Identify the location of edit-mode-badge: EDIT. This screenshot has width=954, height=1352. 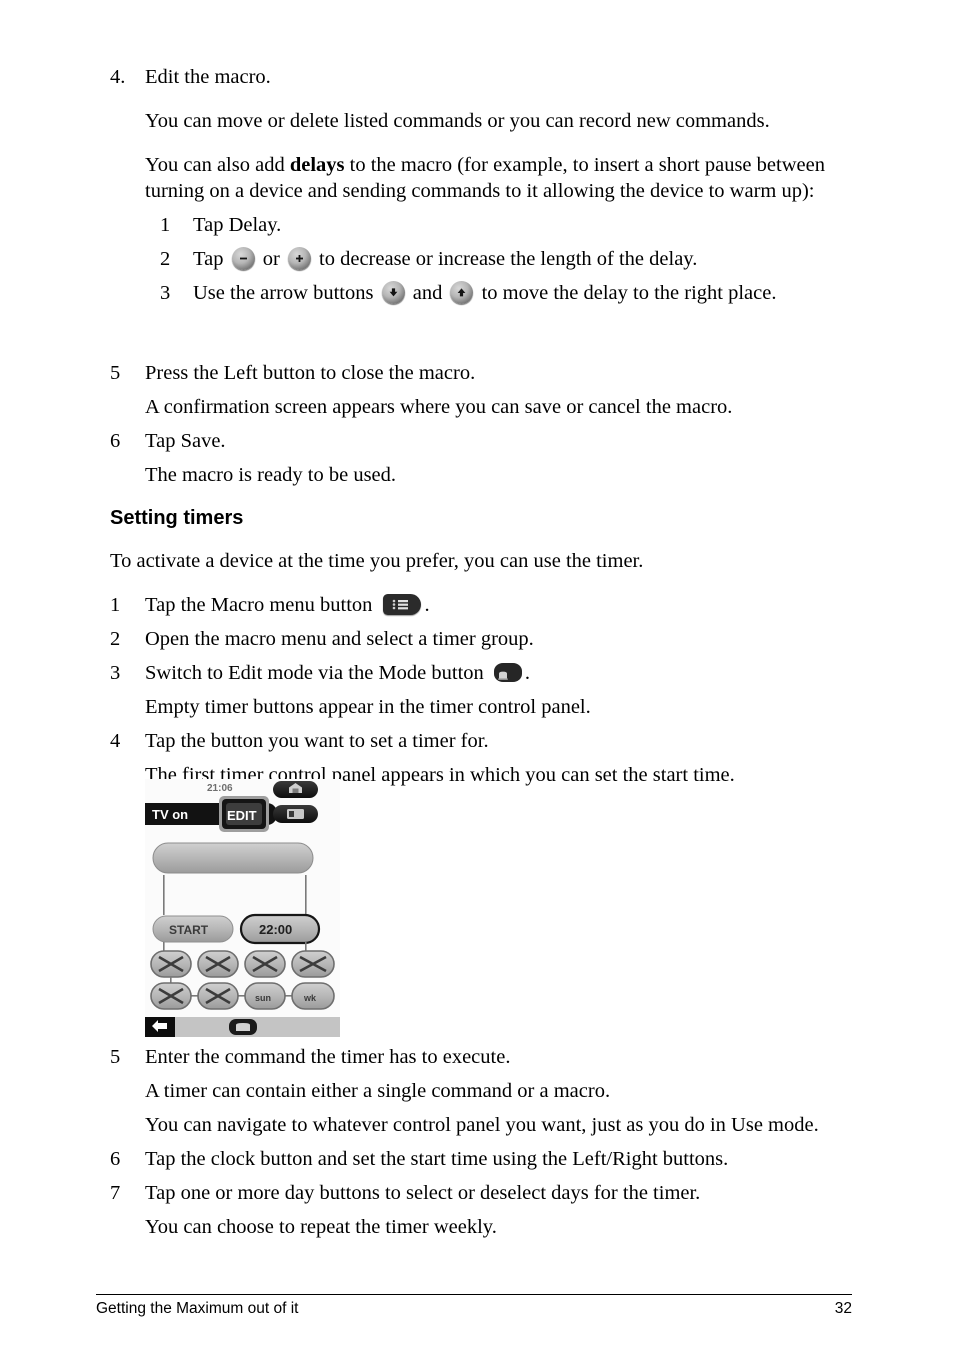
(242, 815).